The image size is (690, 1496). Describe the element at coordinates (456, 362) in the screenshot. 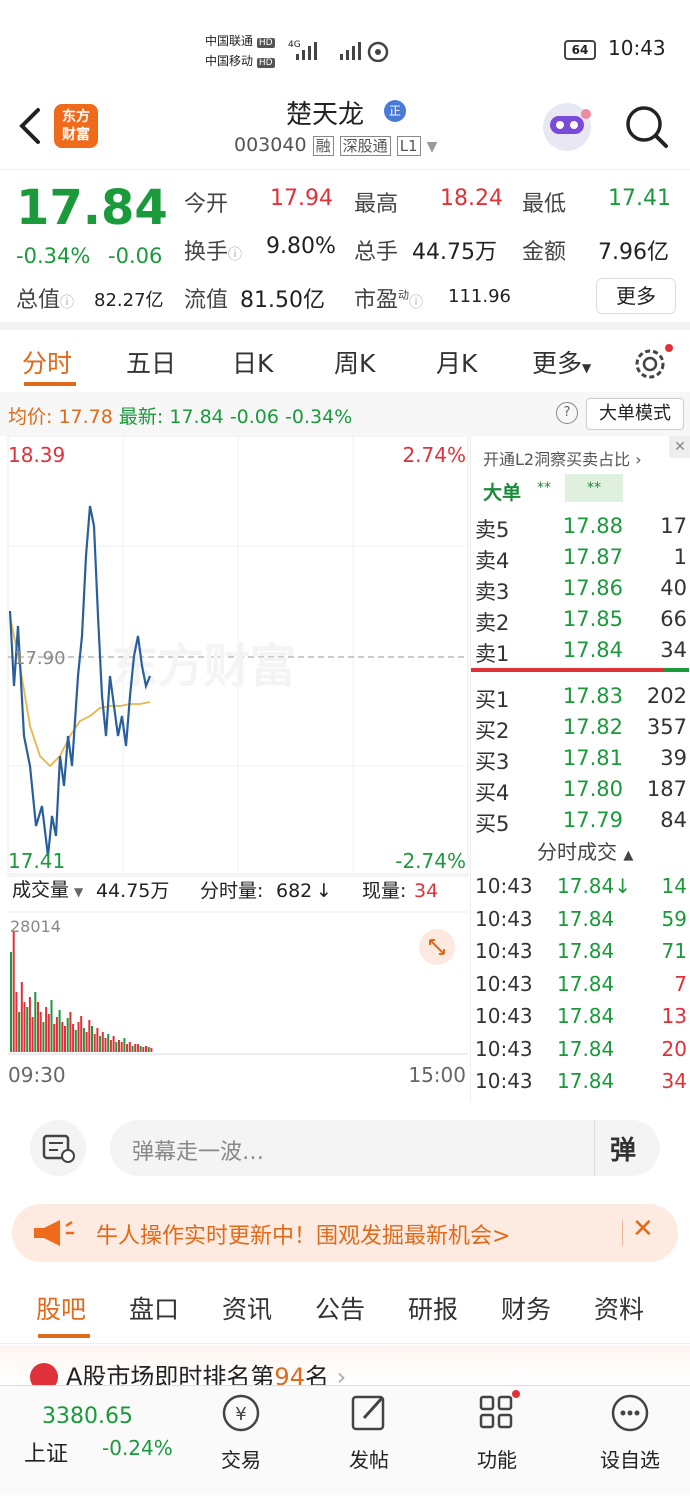

I see `tab-monthly-k: 月K` at that location.